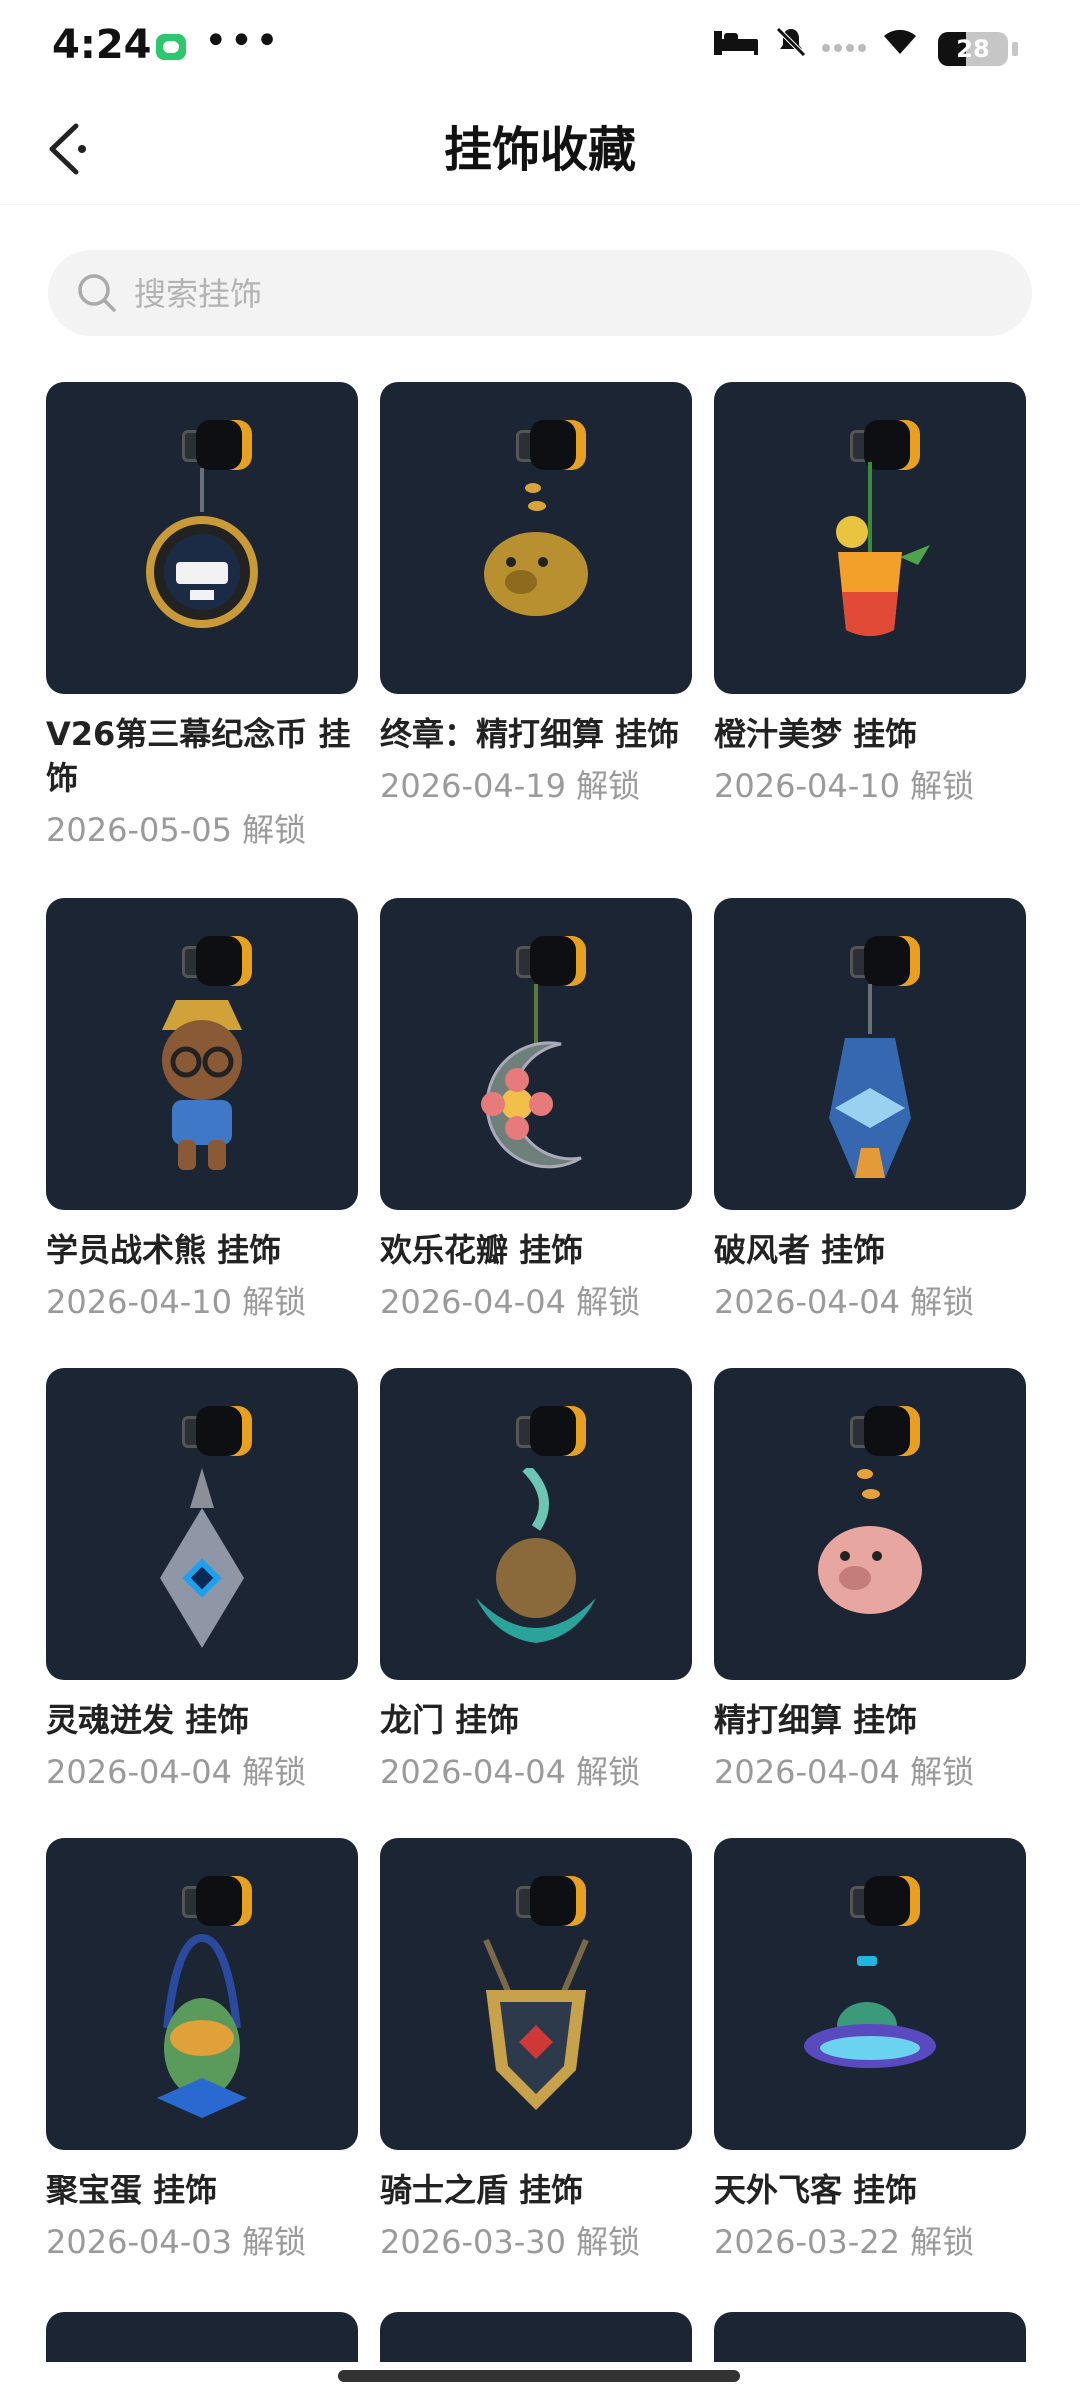 This screenshot has height=2400, width=1080. Describe the element at coordinates (132, 2190) in the screenshot. I see `charm-name: 聚宝蛋 挂饰` at that location.